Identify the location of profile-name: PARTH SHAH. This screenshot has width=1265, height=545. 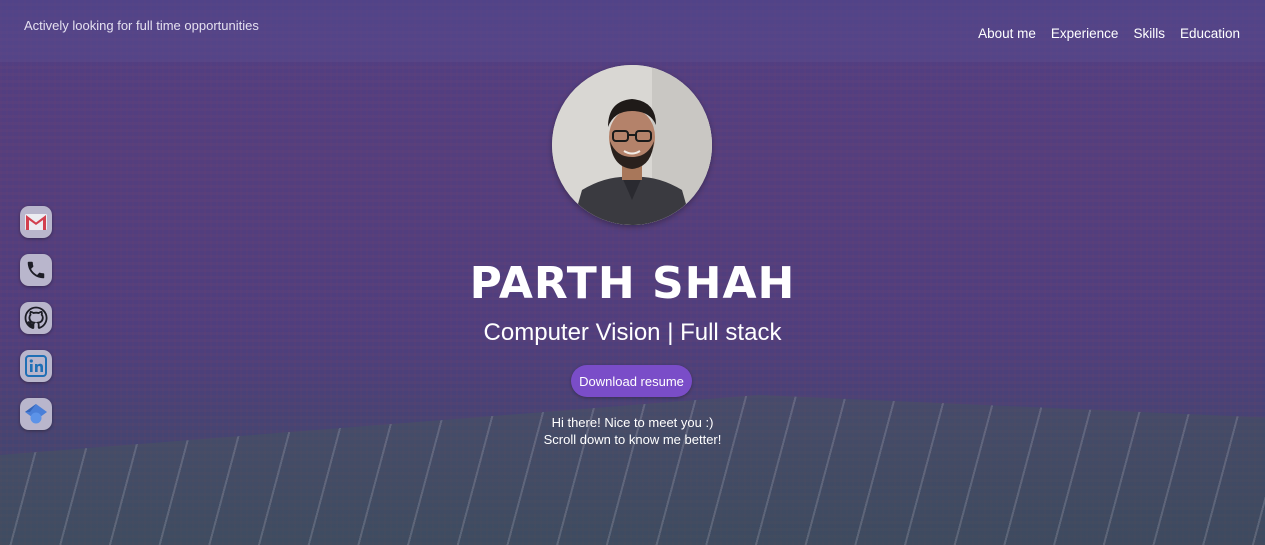
(632, 283).